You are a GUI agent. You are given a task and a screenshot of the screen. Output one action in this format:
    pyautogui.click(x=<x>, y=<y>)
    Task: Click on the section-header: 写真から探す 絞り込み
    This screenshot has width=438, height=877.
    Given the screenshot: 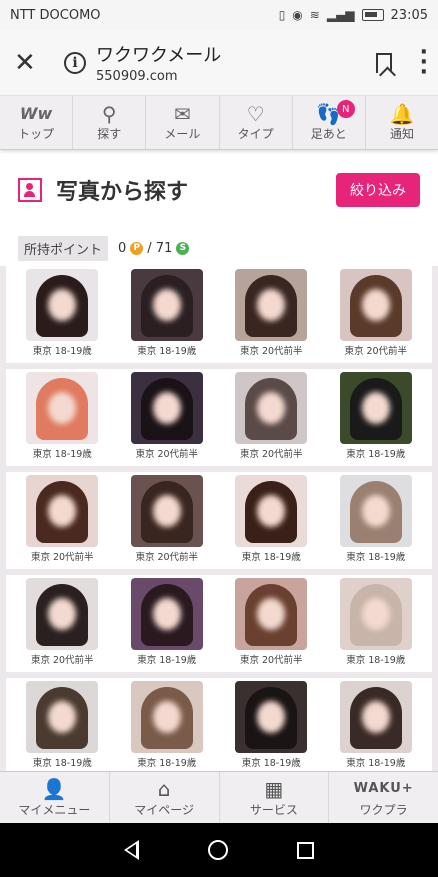 What is the action you would take?
    pyautogui.click(x=219, y=190)
    